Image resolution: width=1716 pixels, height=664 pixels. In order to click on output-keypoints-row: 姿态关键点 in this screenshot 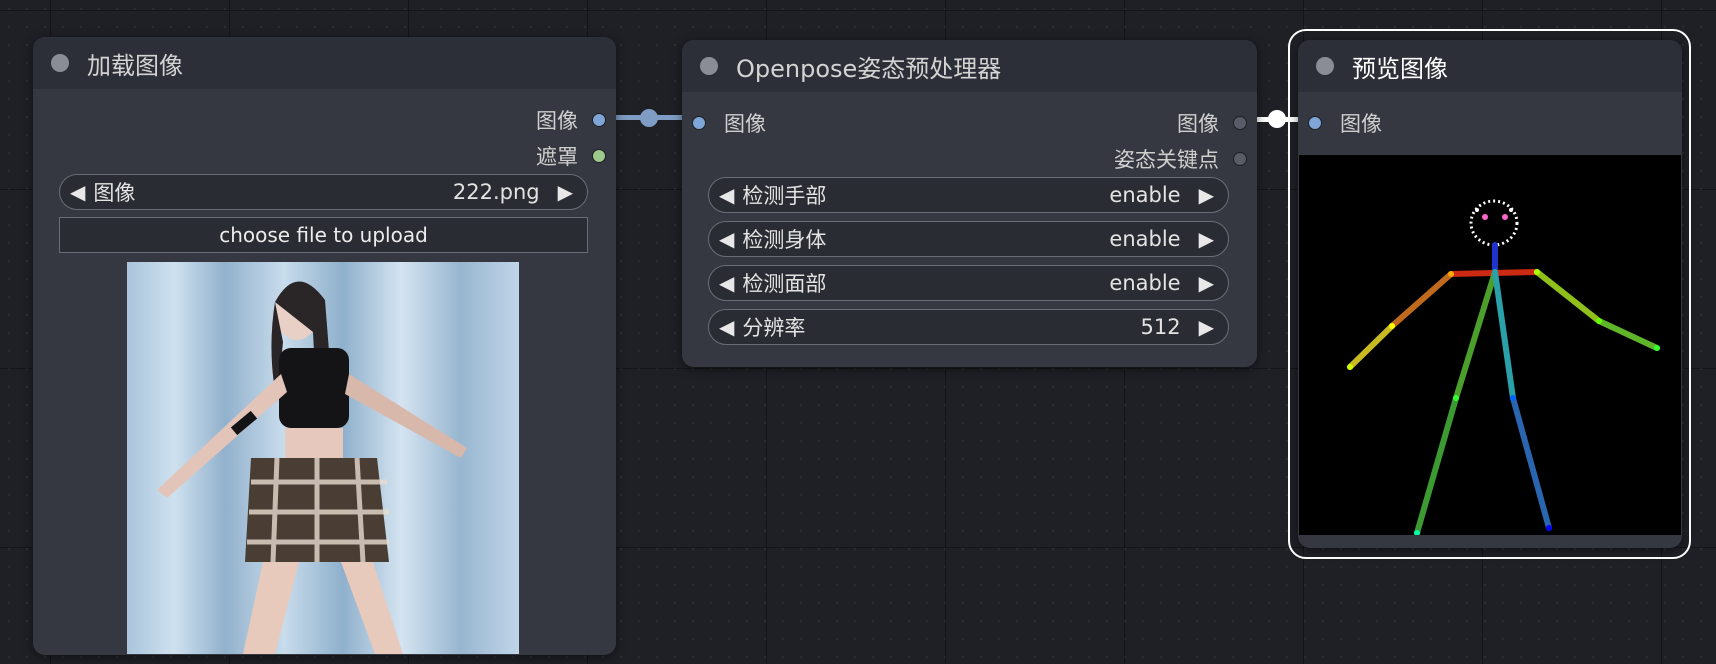, I will do `click(1180, 159)`.